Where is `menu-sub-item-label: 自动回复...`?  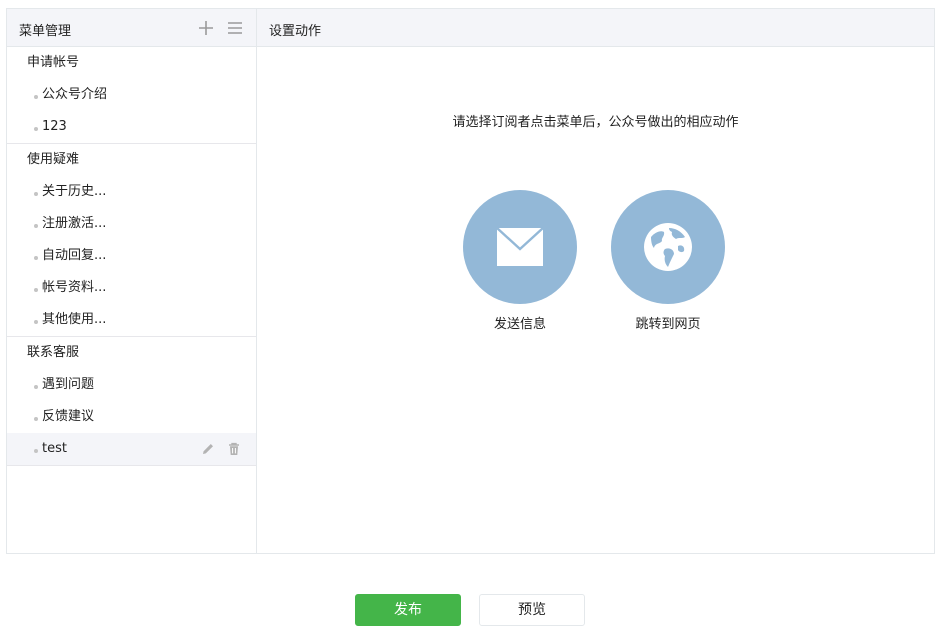
menu-sub-item-label: 自动回复... is located at coordinates (74, 255).